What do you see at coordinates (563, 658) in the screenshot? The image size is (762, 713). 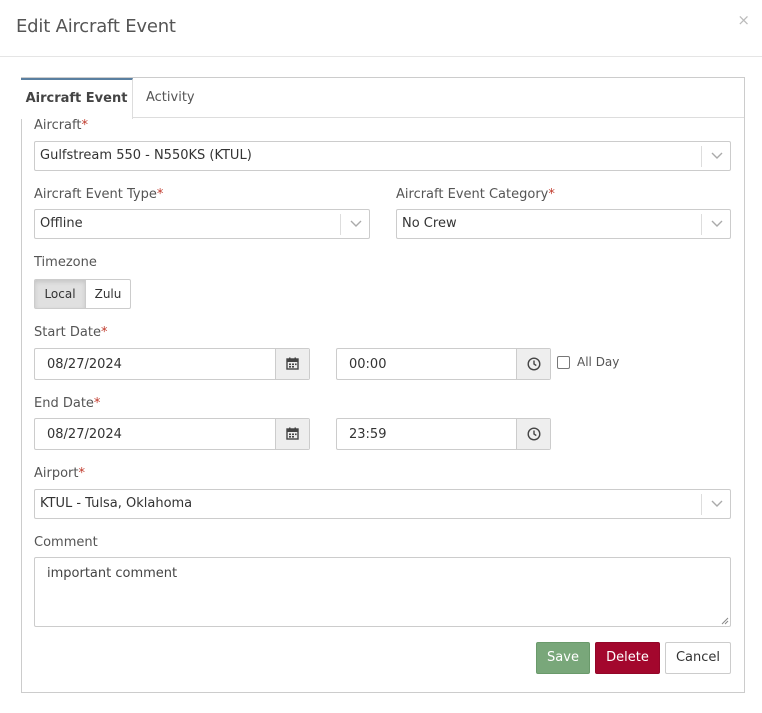 I see `save-button: Save` at bounding box center [563, 658].